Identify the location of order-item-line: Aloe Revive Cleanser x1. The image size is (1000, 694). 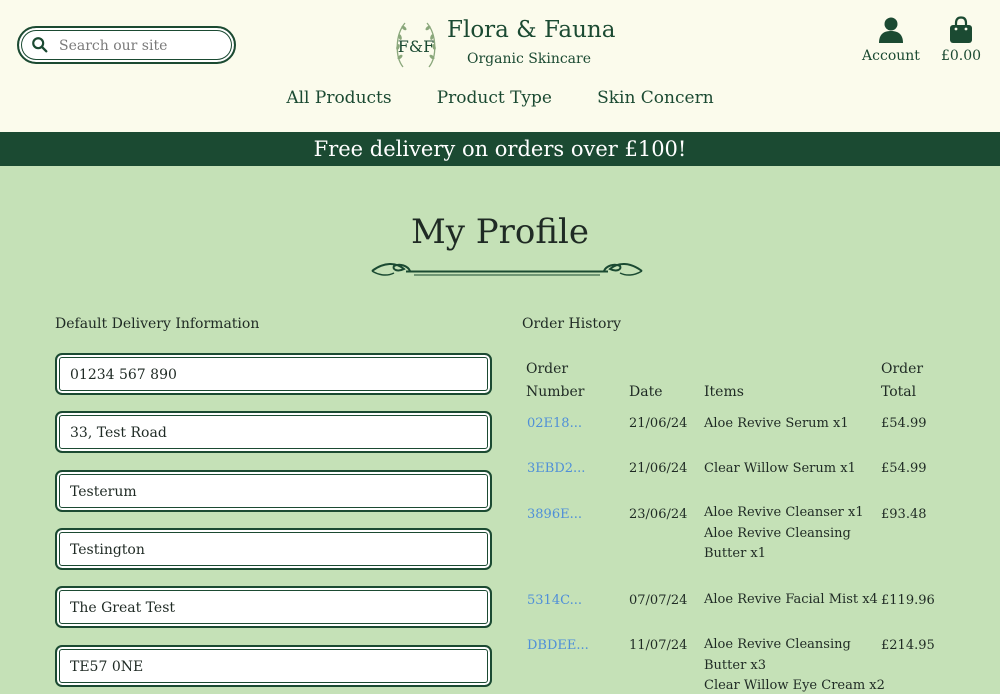
(784, 512).